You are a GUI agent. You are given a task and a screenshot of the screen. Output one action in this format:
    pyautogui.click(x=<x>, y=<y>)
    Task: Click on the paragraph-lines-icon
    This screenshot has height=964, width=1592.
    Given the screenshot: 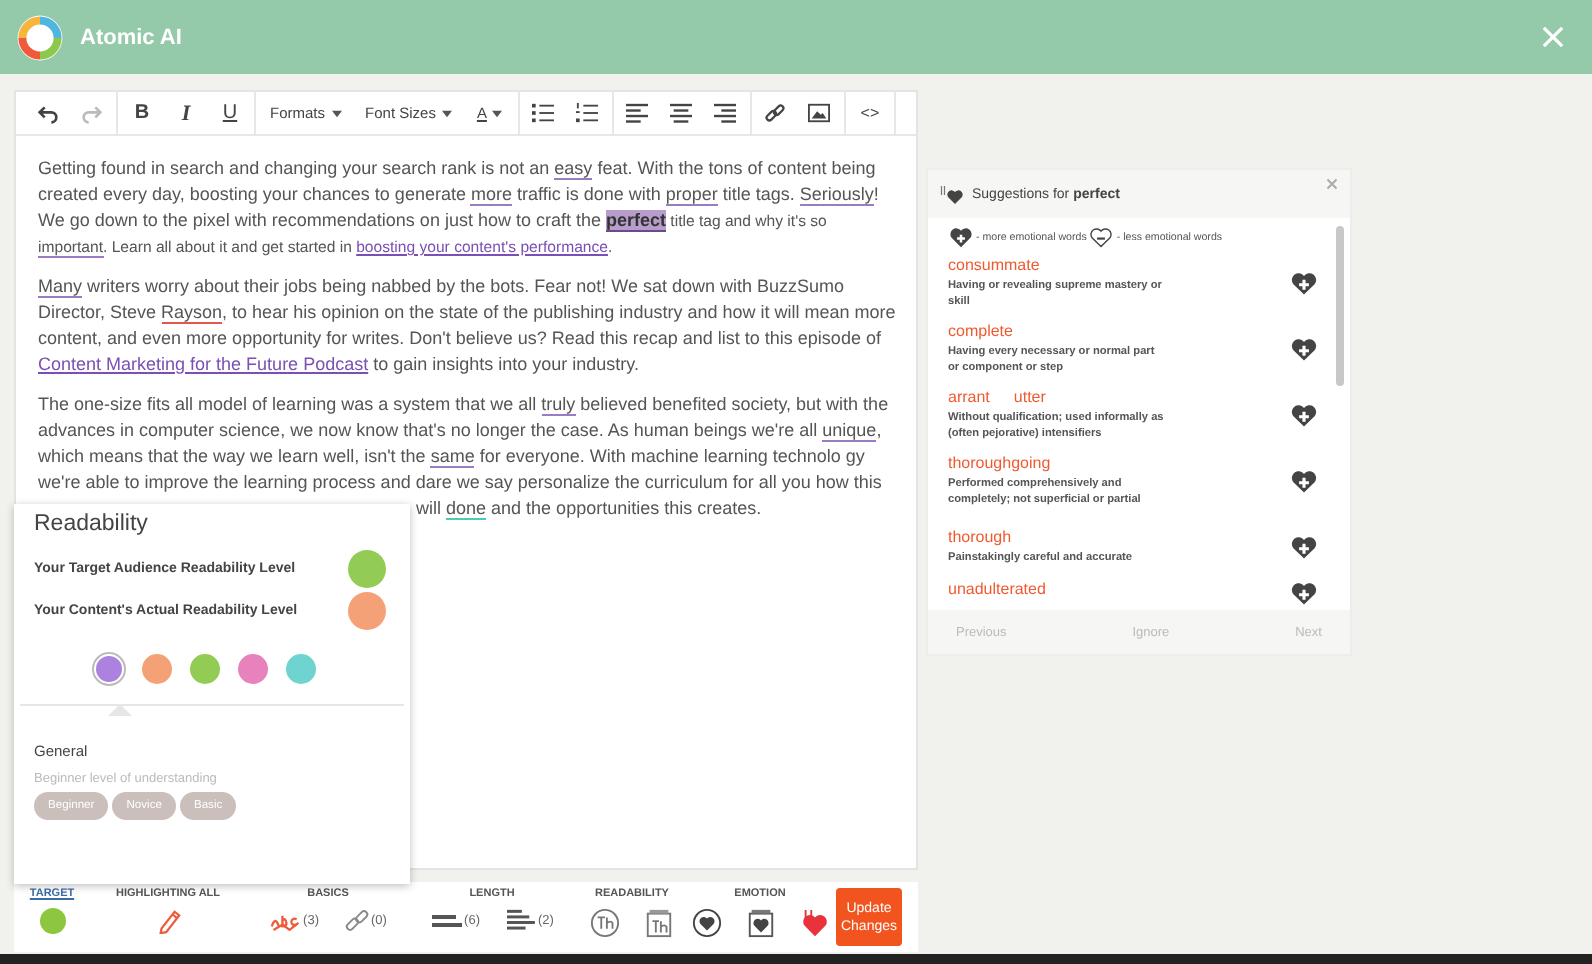 What is the action you would take?
    pyautogui.click(x=520, y=921)
    